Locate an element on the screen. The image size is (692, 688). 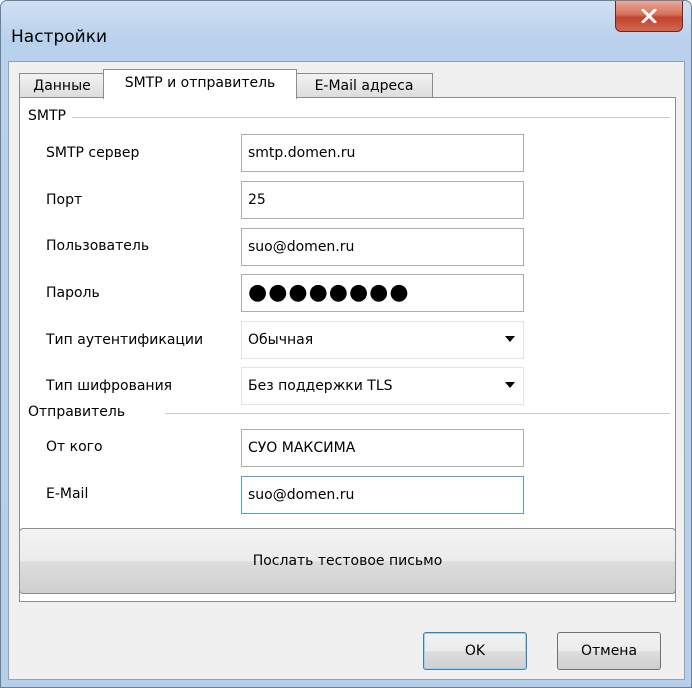
smtp-server-input is located at coordinates (382, 153).